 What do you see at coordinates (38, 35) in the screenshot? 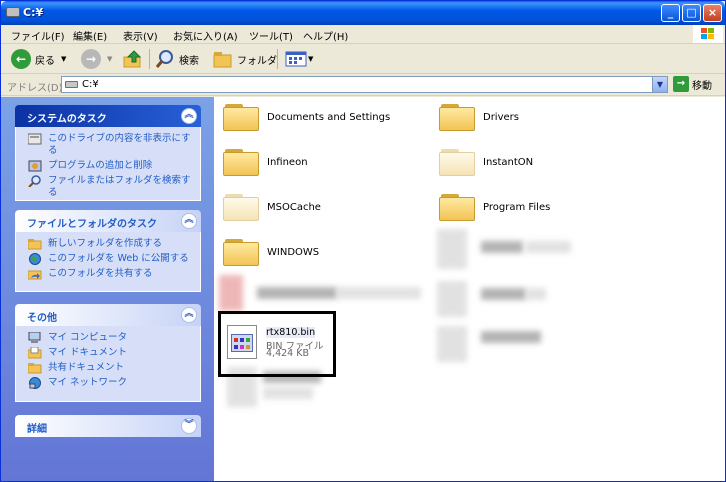
I see `menu-file: ファイル(F)` at bounding box center [38, 35].